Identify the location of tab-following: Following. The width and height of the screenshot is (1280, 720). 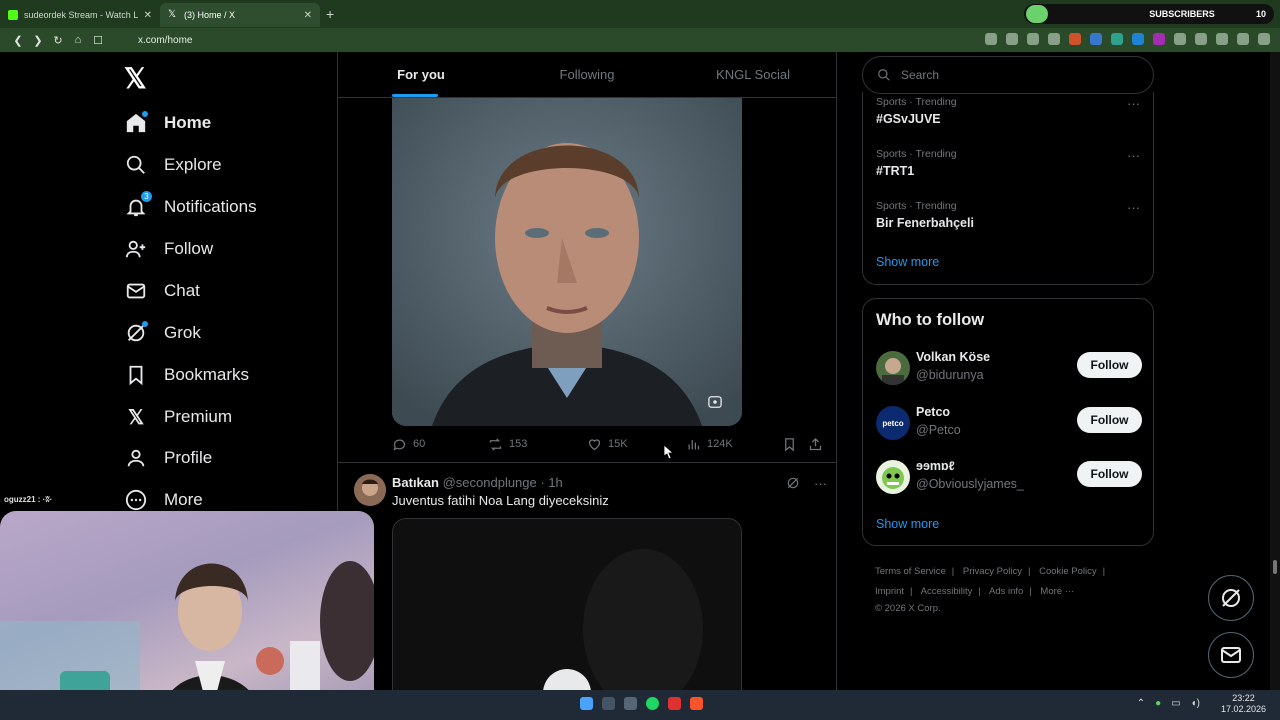
(587, 74).